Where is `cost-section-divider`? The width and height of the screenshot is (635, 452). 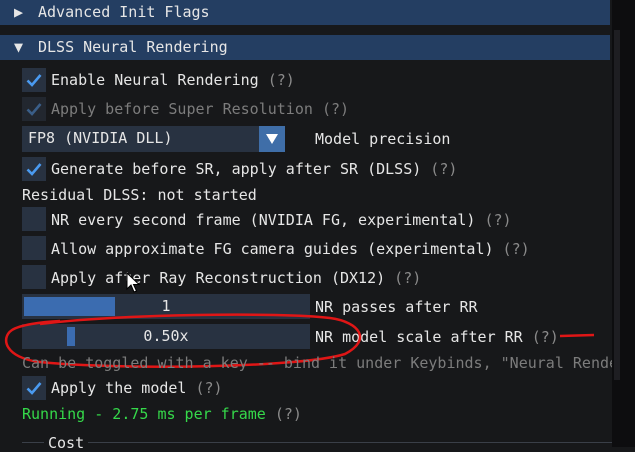
cost-section-divider is located at coordinates (317, 442).